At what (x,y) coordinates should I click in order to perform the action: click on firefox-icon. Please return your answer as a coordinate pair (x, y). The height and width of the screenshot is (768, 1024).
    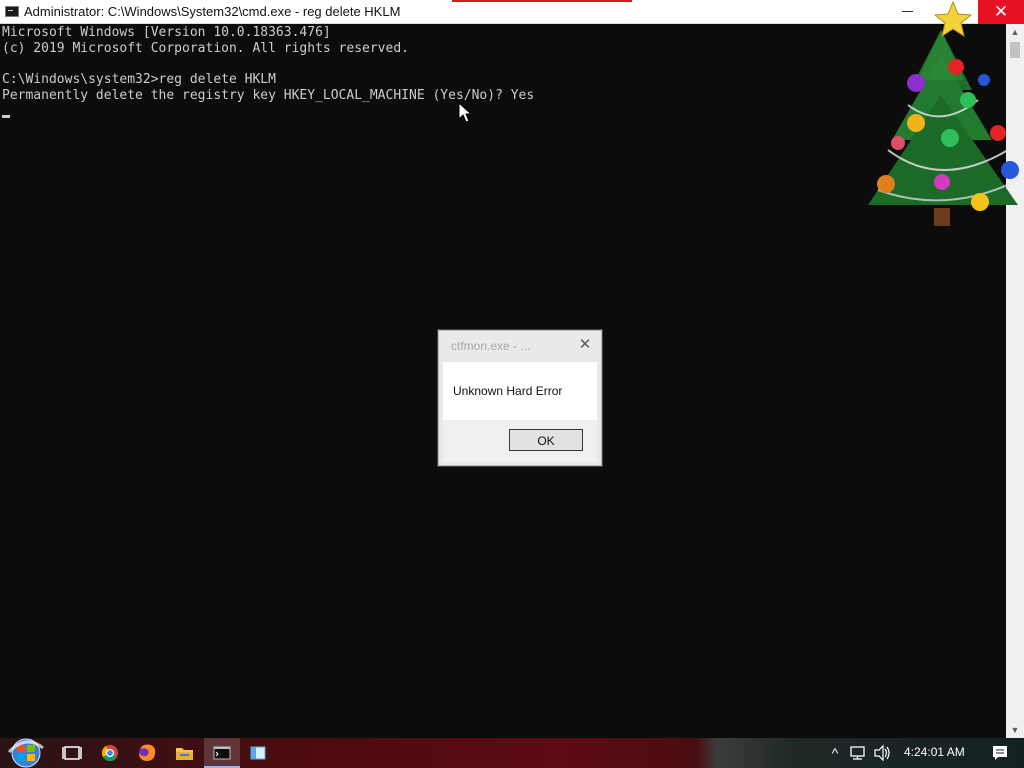
    Looking at the image, I should click on (147, 752).